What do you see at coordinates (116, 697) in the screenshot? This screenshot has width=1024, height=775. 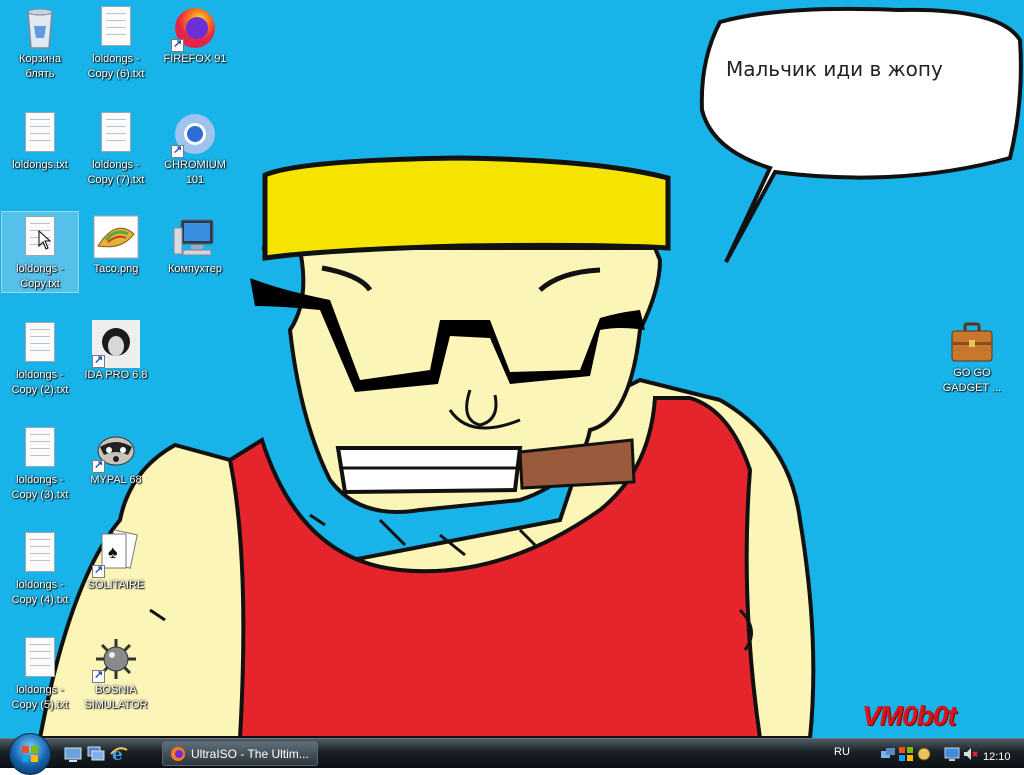 I see `icon-label: BOSNIA SIMULATOR` at bounding box center [116, 697].